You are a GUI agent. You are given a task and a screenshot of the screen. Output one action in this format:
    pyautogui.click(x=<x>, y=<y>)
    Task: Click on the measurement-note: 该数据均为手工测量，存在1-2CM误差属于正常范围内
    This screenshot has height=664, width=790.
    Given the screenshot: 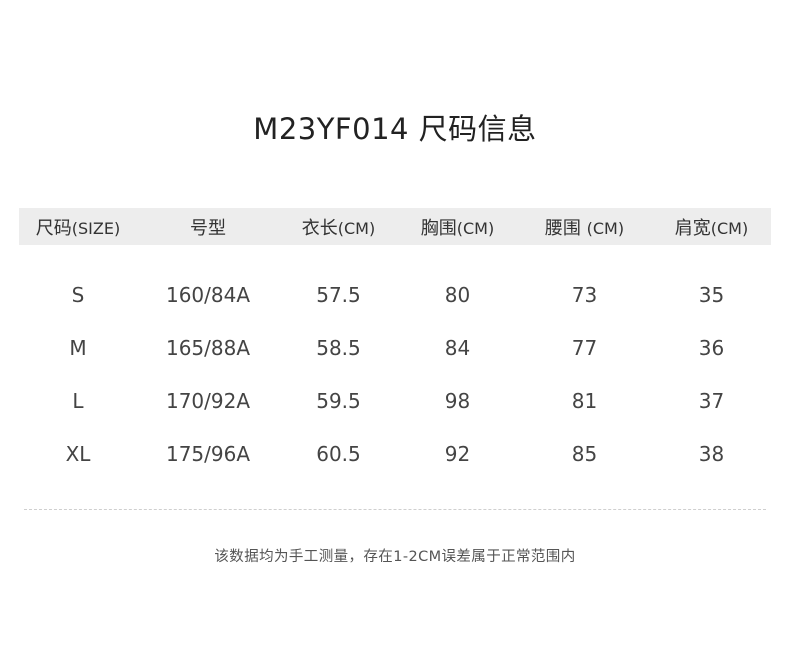 What is the action you would take?
    pyautogui.click(x=395, y=557)
    